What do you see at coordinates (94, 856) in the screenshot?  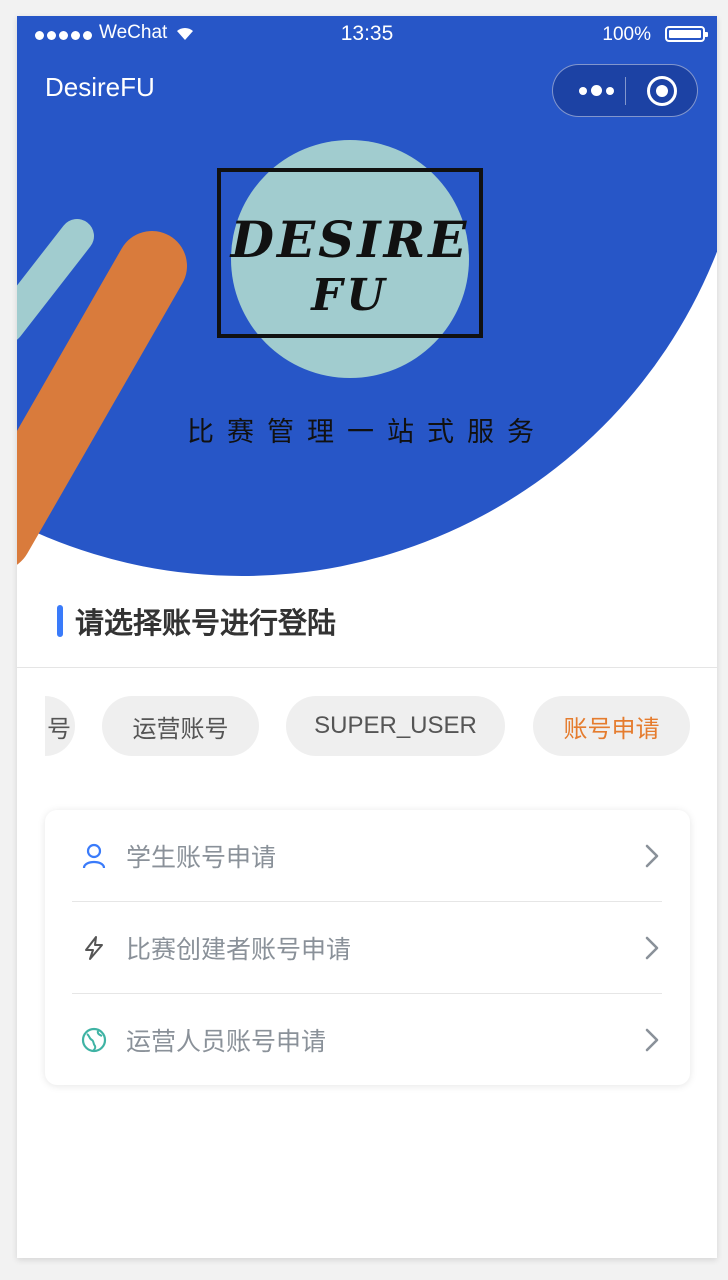 I see `user-icon` at bounding box center [94, 856].